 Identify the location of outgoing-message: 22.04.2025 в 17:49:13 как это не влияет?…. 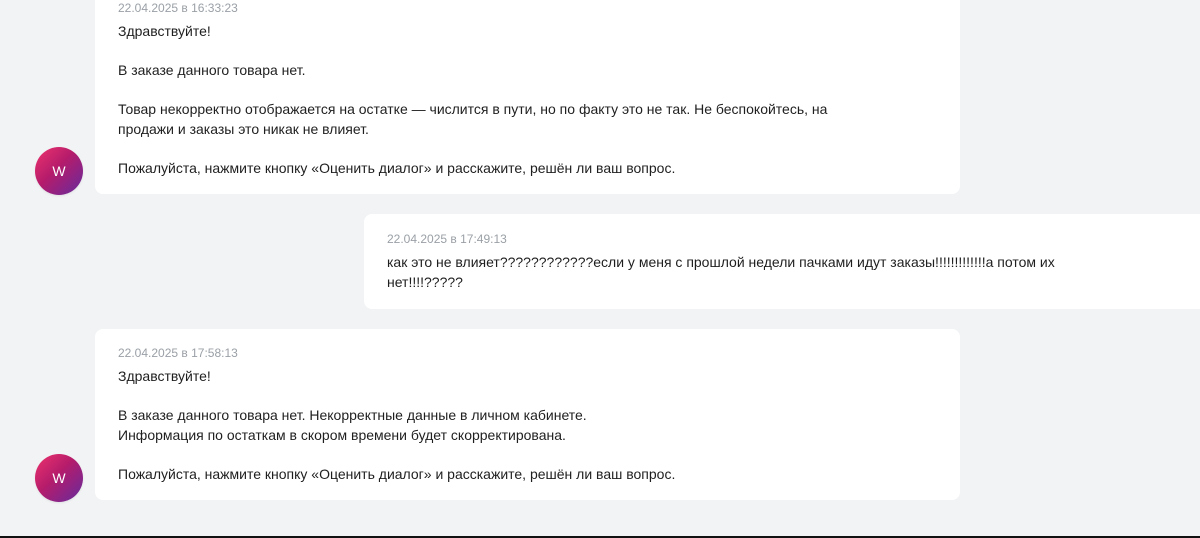
(782, 261).